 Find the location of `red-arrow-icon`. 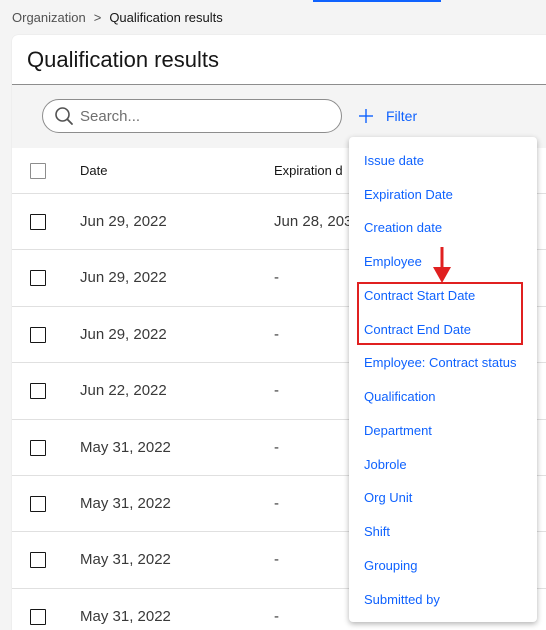

red-arrow-icon is located at coordinates (442, 265).